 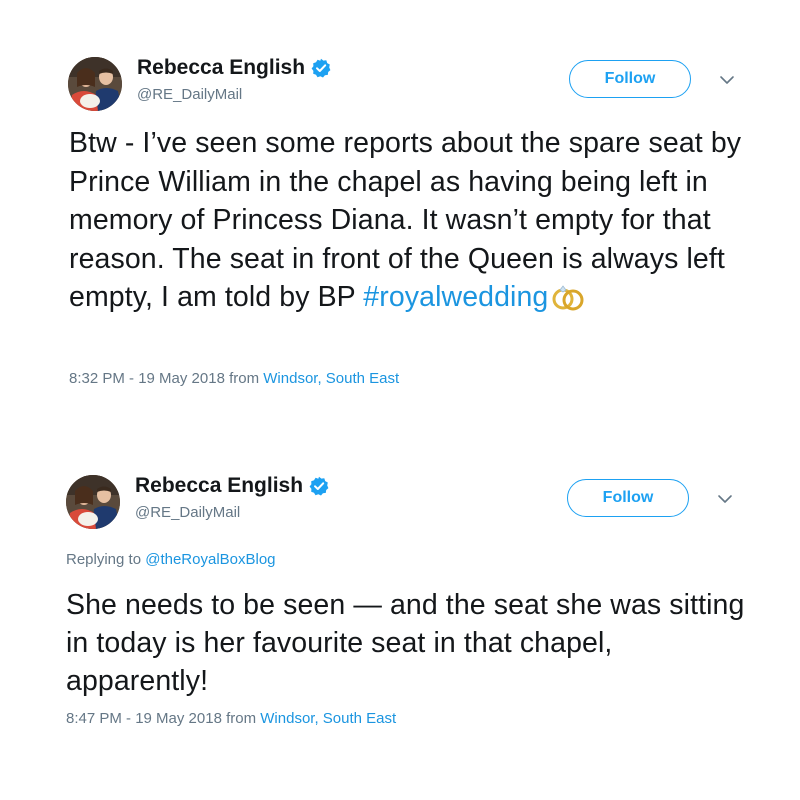 What do you see at coordinates (163, 718) in the screenshot?
I see `tweet-timestamp: 8:47 PM - 19 May 2018 from` at bounding box center [163, 718].